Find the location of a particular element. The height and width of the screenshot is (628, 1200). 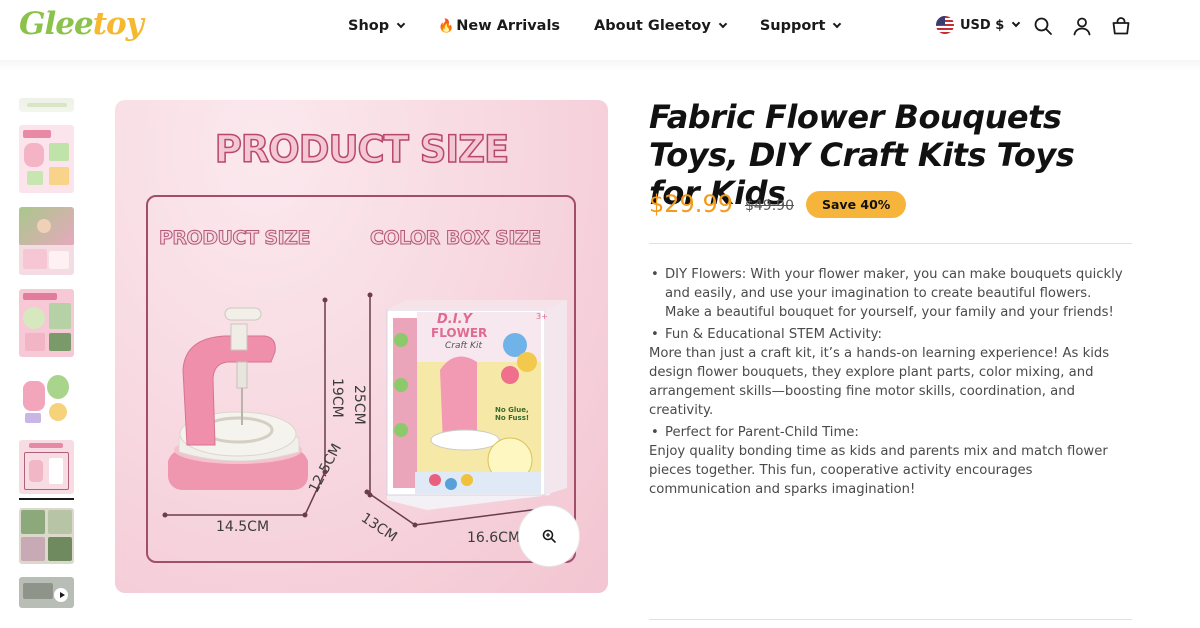

nav-new-arrivals: 🔥 New Arrivals is located at coordinates (499, 26).